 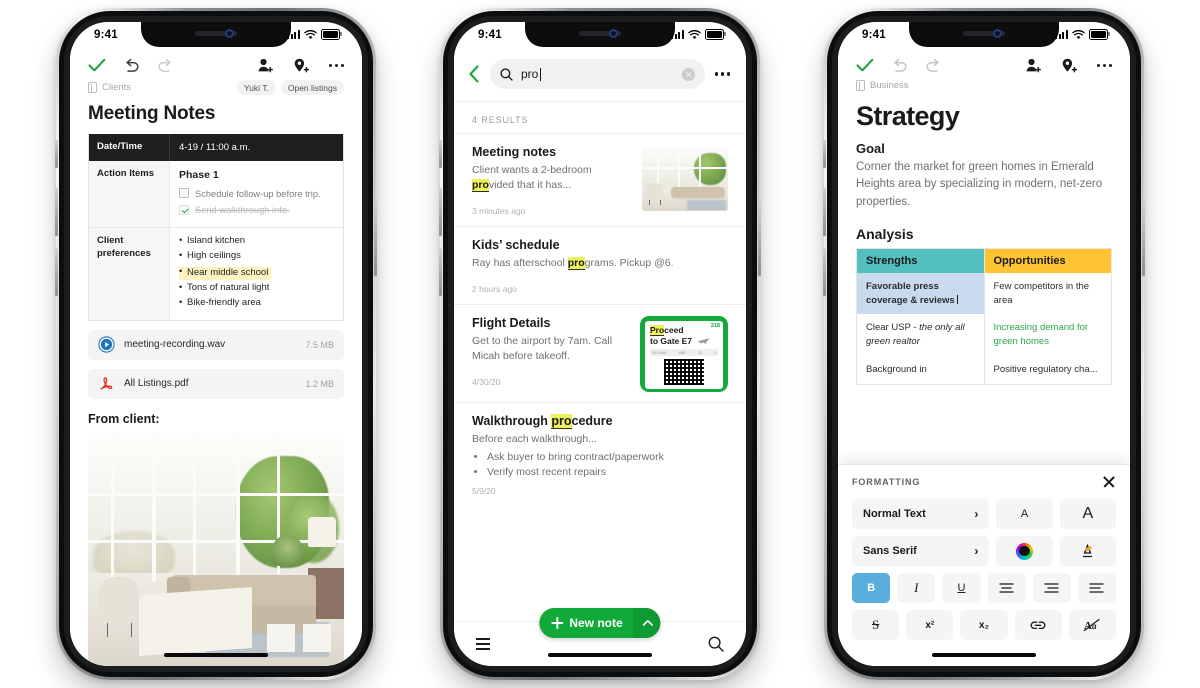 What do you see at coordinates (920, 370) in the screenshot?
I see `swot-cell: Background in` at bounding box center [920, 370].